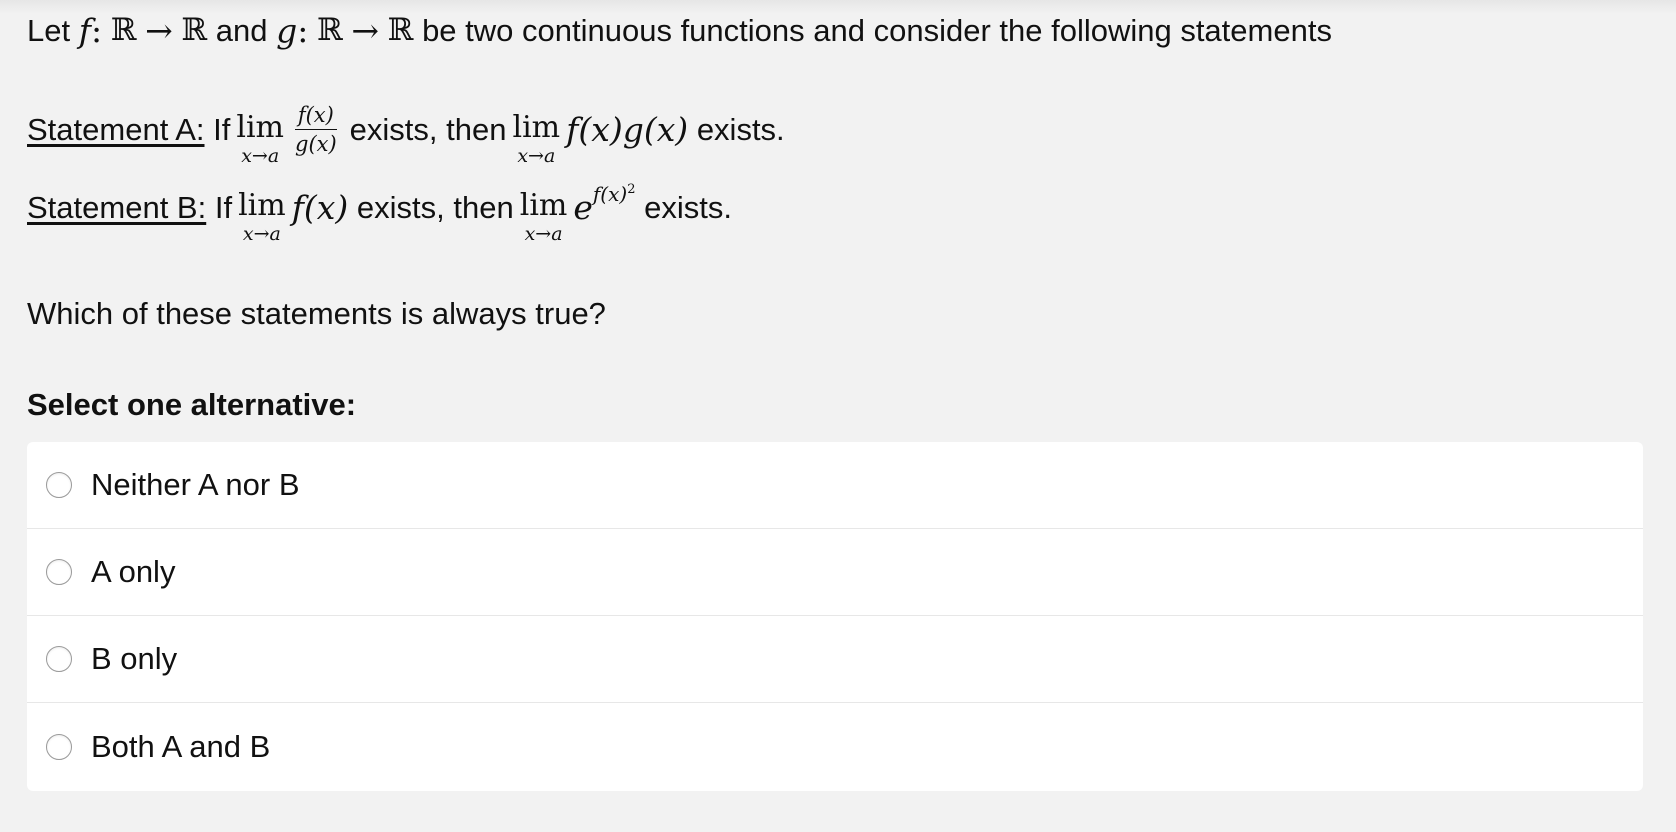 Image resolution: width=1676 pixels, height=832 pixels. What do you see at coordinates (84, 30) in the screenshot?
I see `math-f: f` at bounding box center [84, 30].